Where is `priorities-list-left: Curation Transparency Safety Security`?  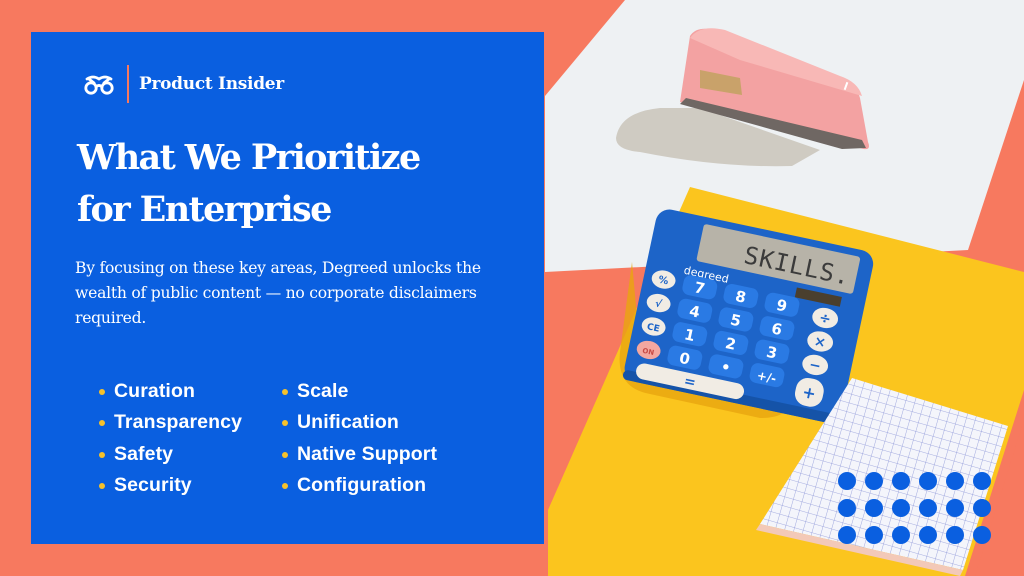 priorities-list-left: Curation Transparency Safety Security is located at coordinates (170, 438).